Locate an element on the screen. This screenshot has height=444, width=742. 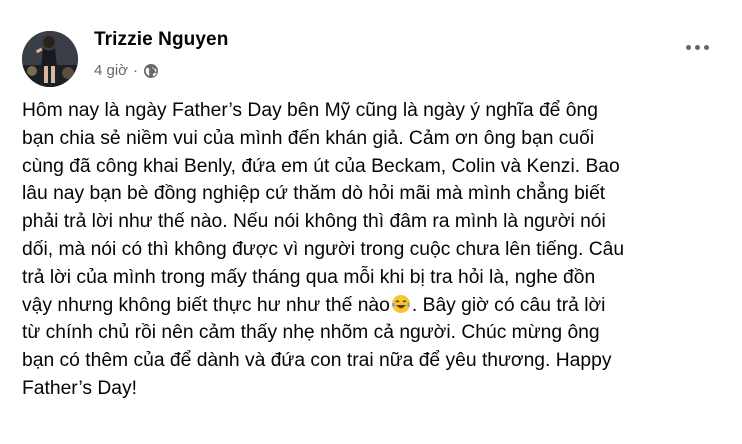
author-name: Trizzie Nguyen is located at coordinates (161, 40).